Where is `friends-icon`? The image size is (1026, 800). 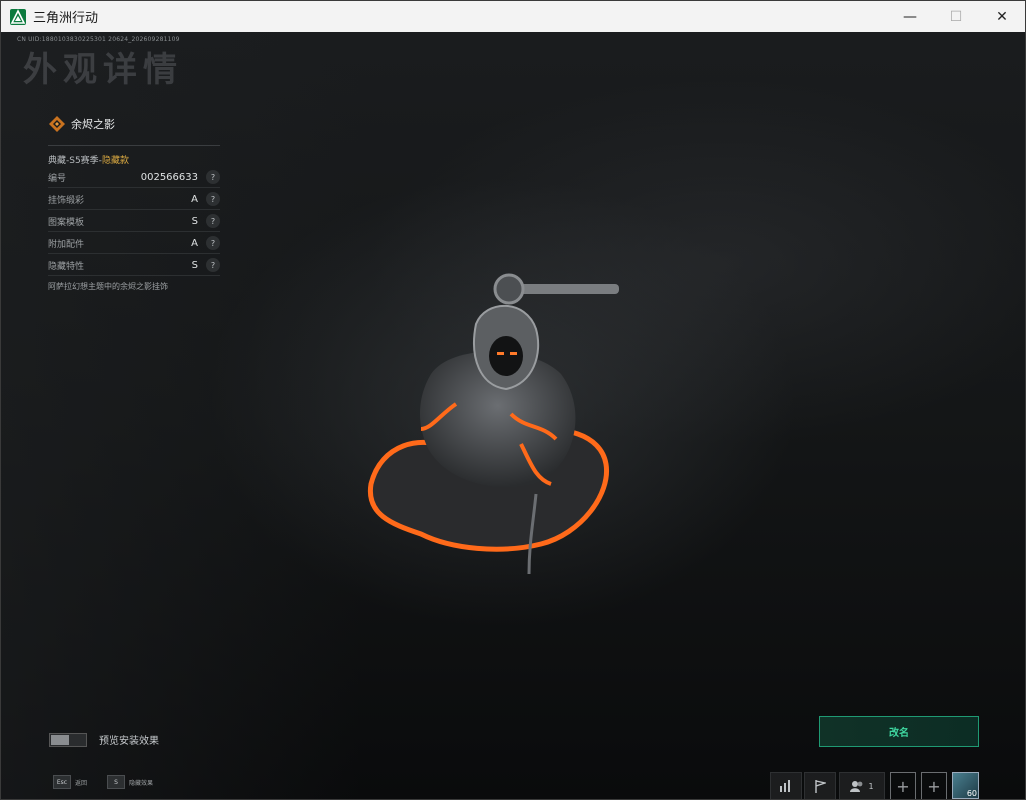
friends-icon is located at coordinates (856, 786).